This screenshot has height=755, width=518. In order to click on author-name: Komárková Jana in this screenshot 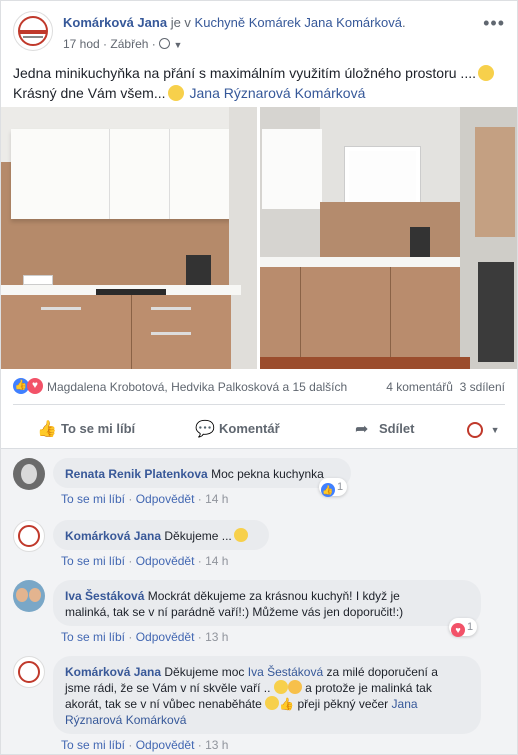, I will do `click(115, 22)`.